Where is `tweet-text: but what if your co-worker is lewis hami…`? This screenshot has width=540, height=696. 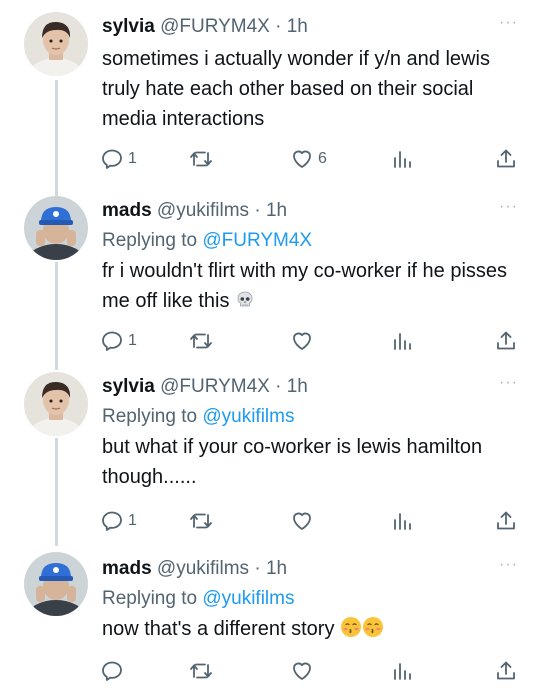 tweet-text: but what if your co-worker is lewis hami… is located at coordinates (292, 462).